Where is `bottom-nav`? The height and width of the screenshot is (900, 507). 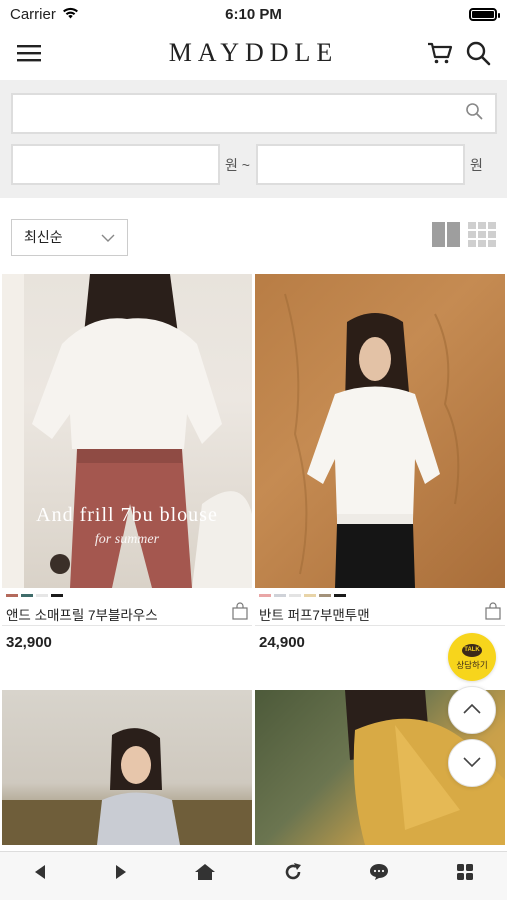
bottom-nav is located at coordinates (253, 875).